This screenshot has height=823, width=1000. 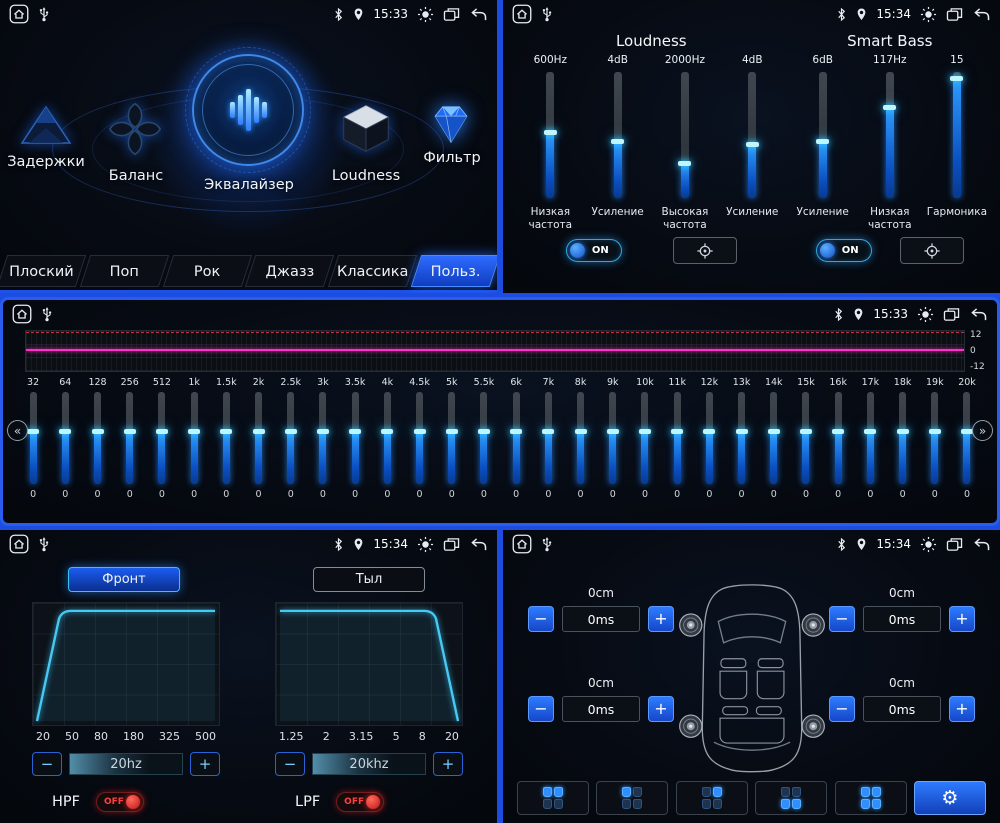 What do you see at coordinates (870, 798) in the screenshot?
I see `preset-seats-all-button` at bounding box center [870, 798].